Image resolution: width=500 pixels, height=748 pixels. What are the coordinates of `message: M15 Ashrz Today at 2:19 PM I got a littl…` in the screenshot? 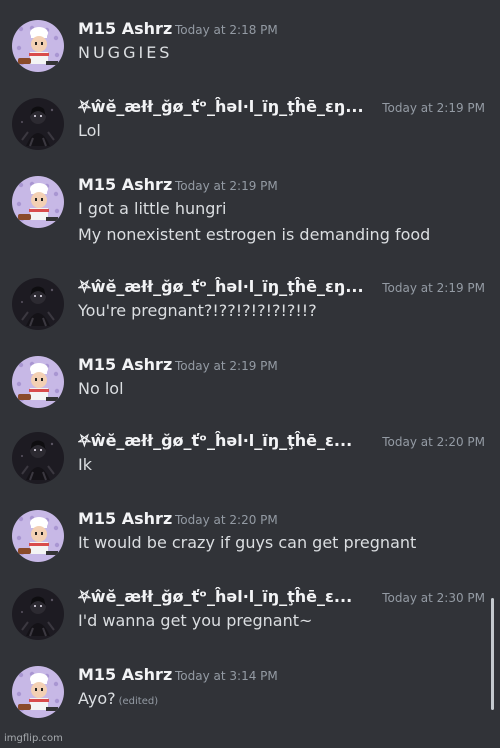 It's located at (250, 212).